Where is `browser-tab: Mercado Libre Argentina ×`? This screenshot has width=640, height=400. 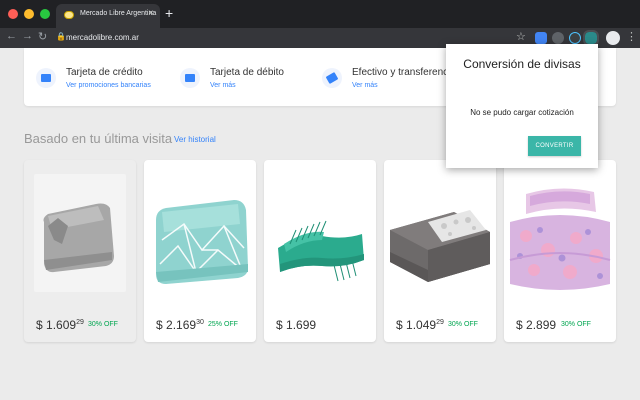
browser-tab: Mercado Libre Argentina × is located at coordinates (108, 16).